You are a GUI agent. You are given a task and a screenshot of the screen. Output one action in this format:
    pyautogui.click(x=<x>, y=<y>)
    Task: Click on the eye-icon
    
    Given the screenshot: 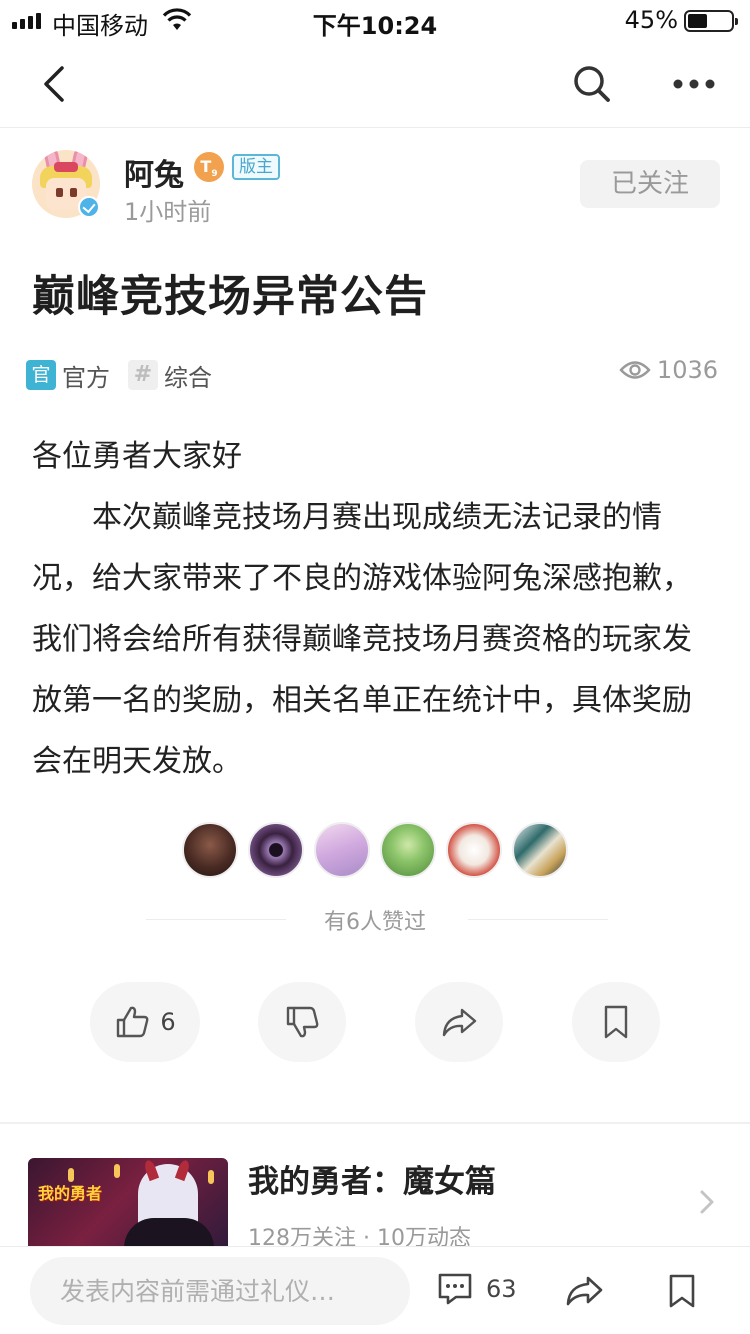 What is the action you would take?
    pyautogui.click(x=635, y=370)
    